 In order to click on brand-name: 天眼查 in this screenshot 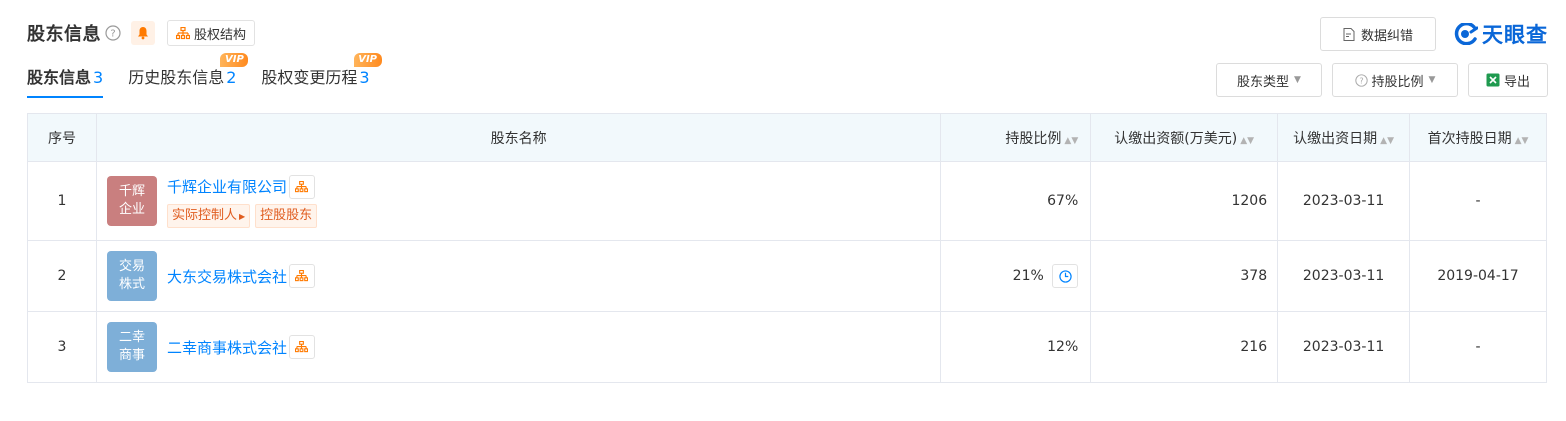, I will do `click(1515, 35)`.